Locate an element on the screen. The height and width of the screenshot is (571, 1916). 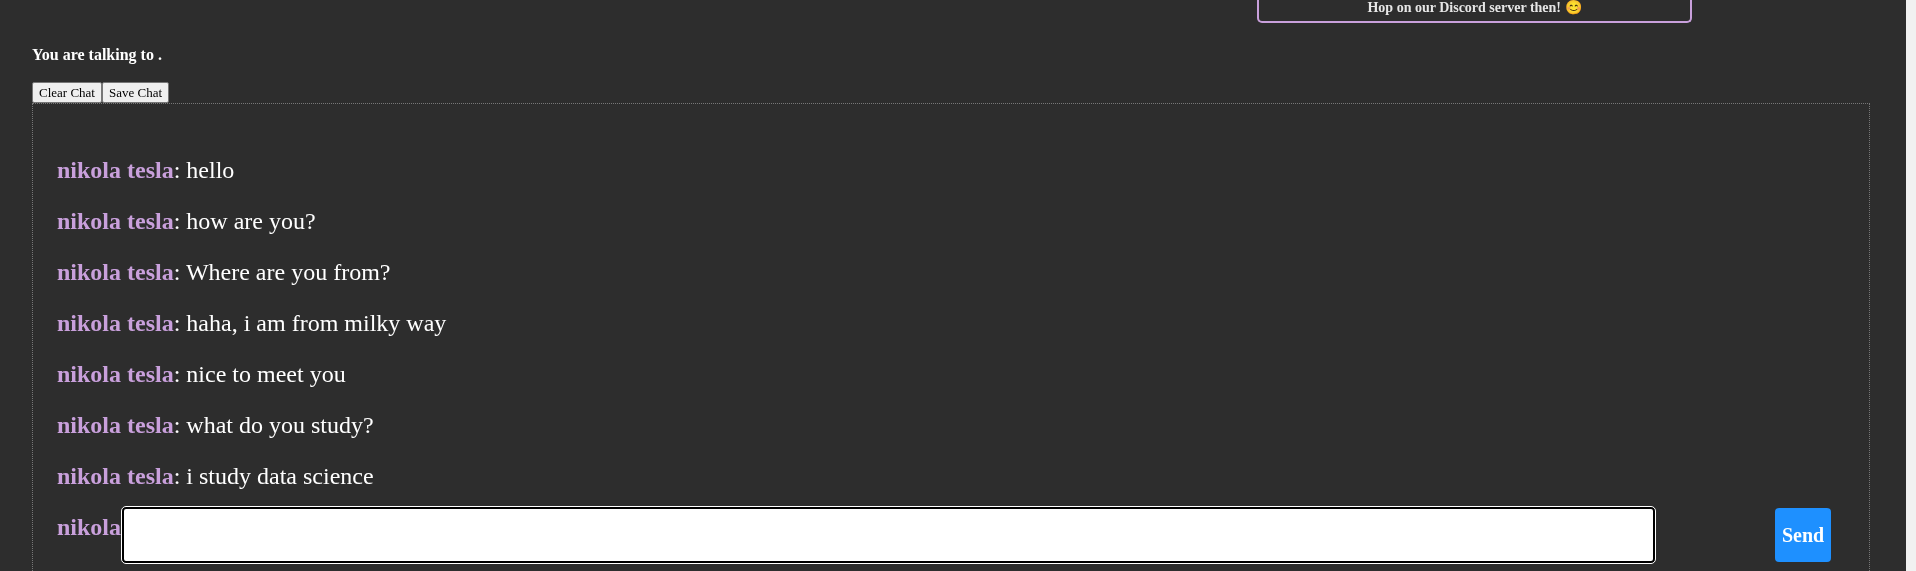
message-text: : how are you? is located at coordinates (244, 221).